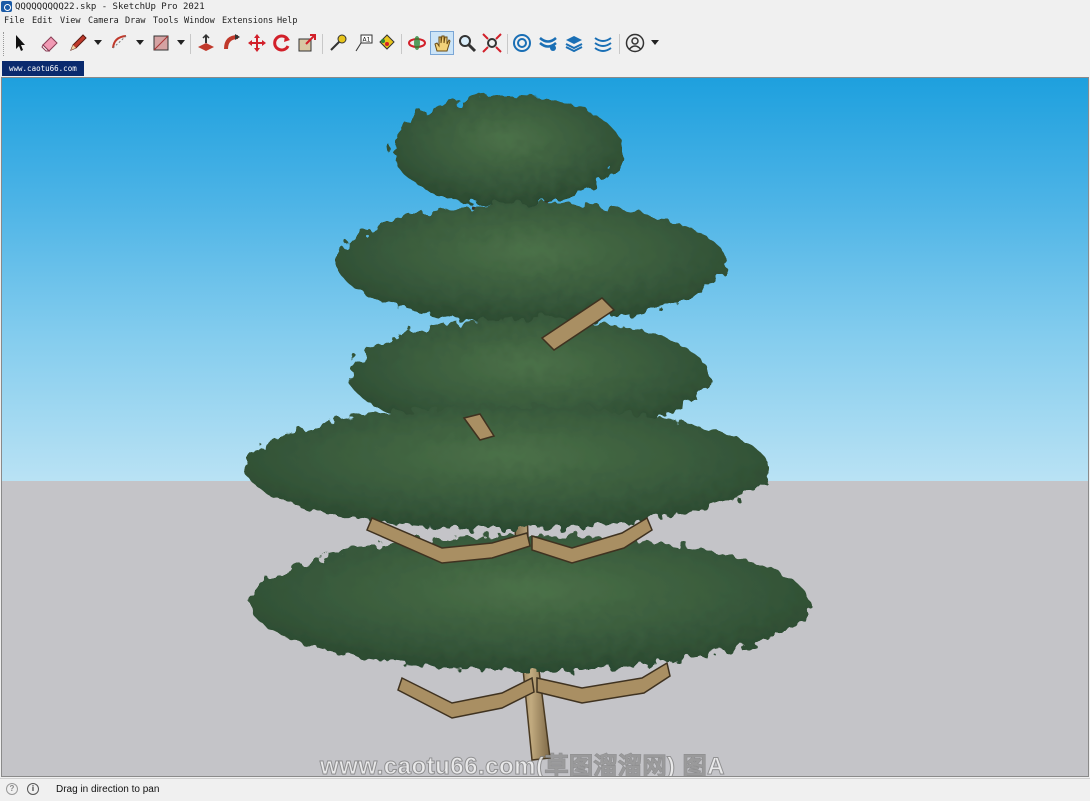  I want to click on rectangle-tool-button, so click(161, 43).